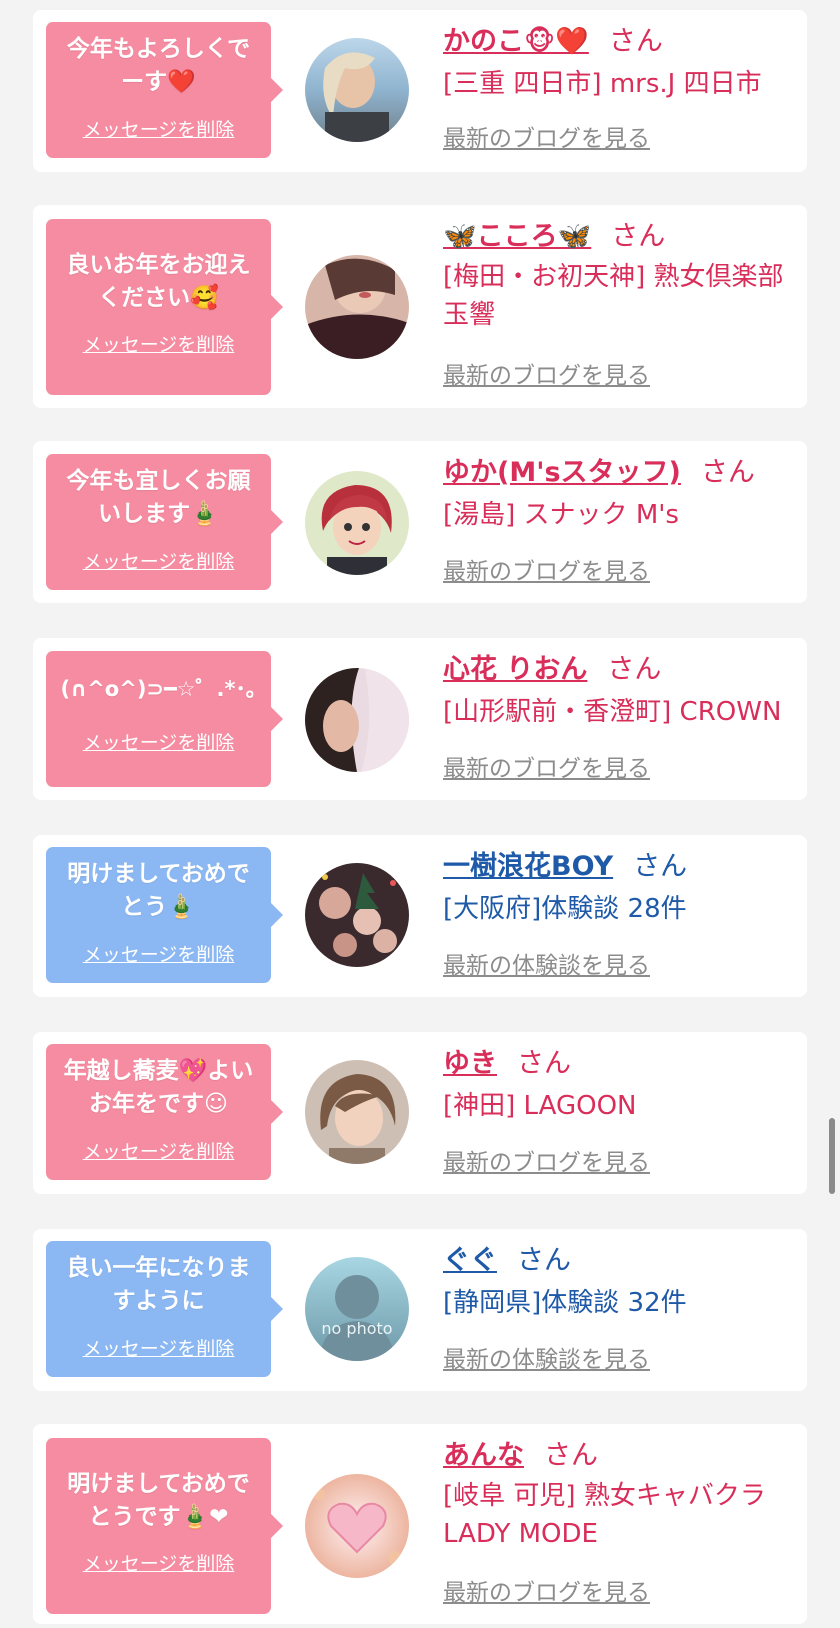  Describe the element at coordinates (515, 669) in the screenshot. I see `user-name-link: 心花 りおん` at that location.